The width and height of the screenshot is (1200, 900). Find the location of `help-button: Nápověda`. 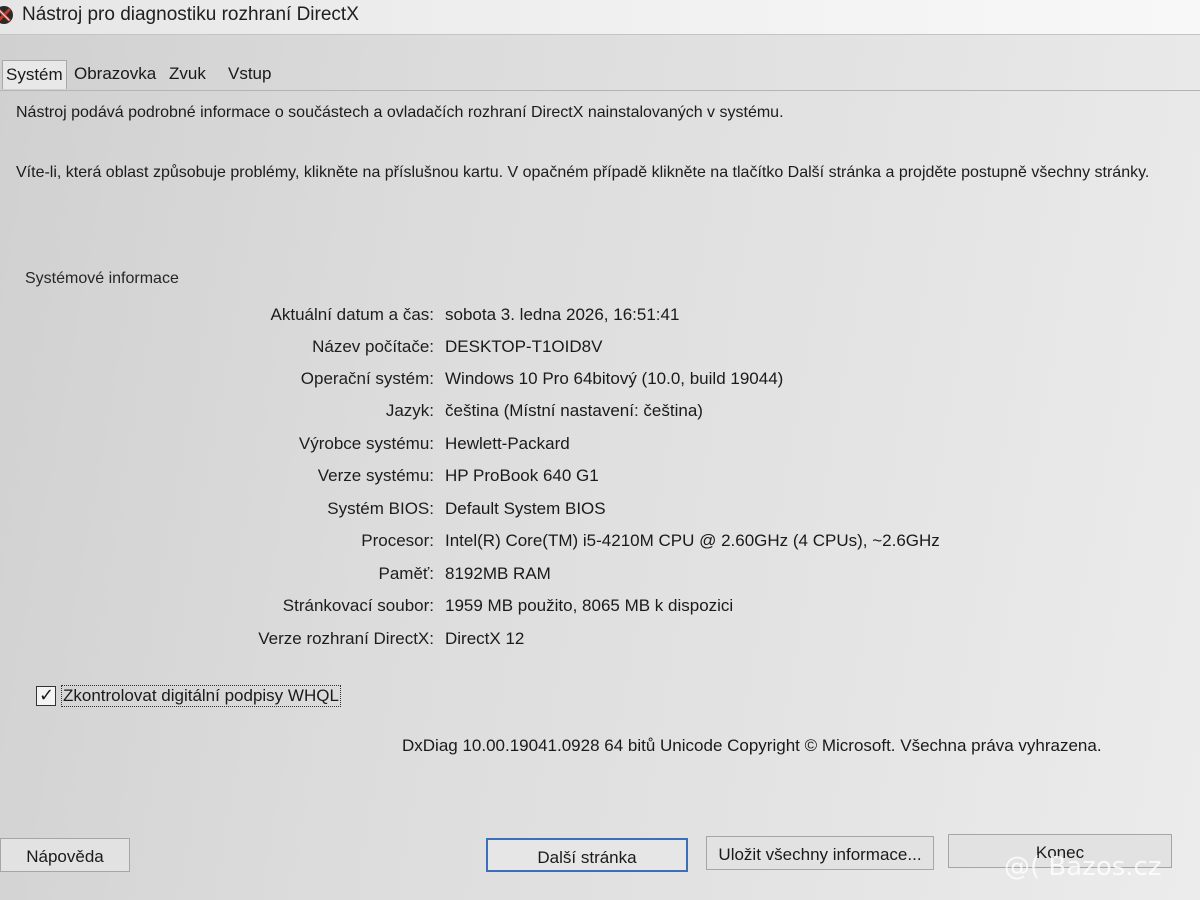

help-button: Nápověda is located at coordinates (65, 855).